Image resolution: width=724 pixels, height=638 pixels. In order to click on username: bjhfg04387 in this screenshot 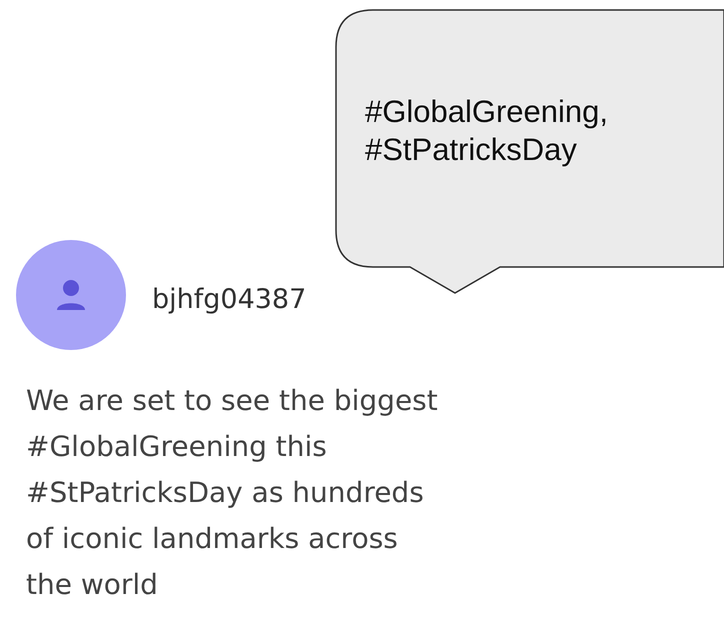, I will do `click(229, 299)`.